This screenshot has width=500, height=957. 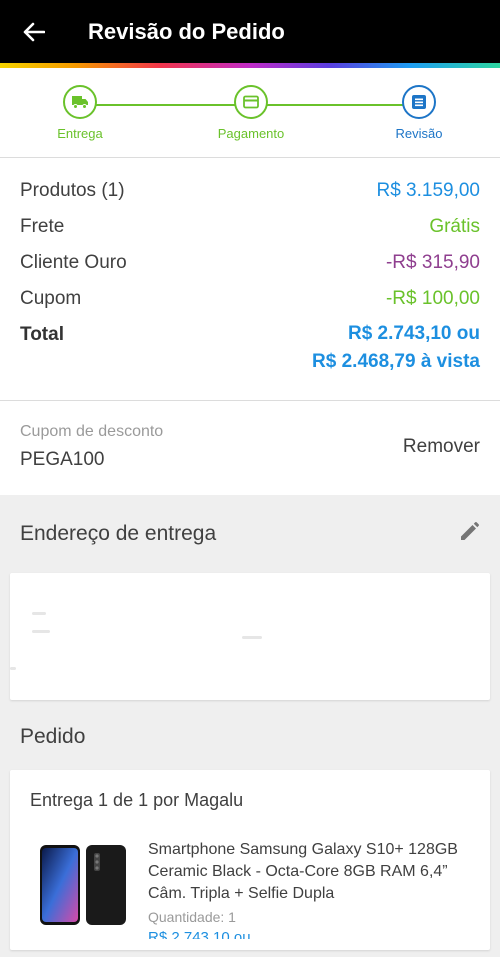 What do you see at coordinates (250, 534) in the screenshot?
I see `address-header: Endereço de entrega` at bounding box center [250, 534].